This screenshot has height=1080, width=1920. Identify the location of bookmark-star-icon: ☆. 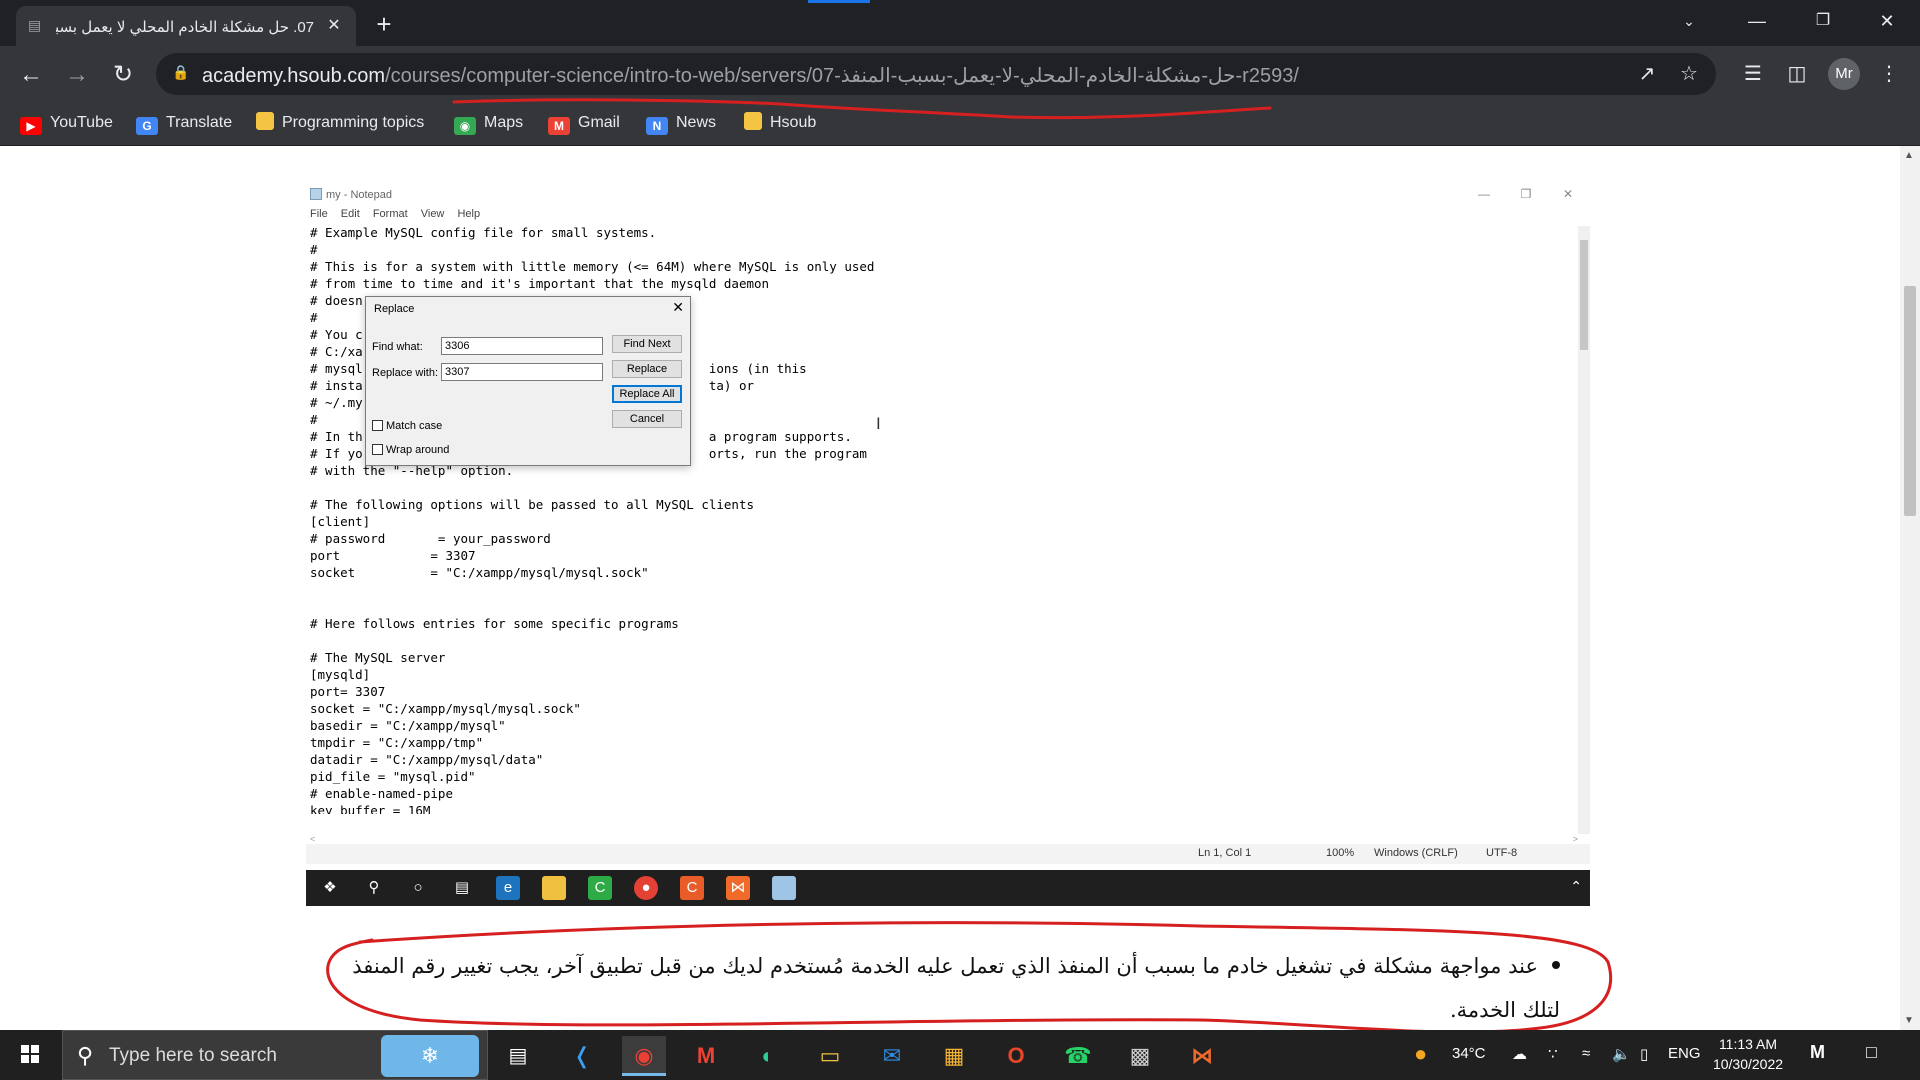
(1689, 74).